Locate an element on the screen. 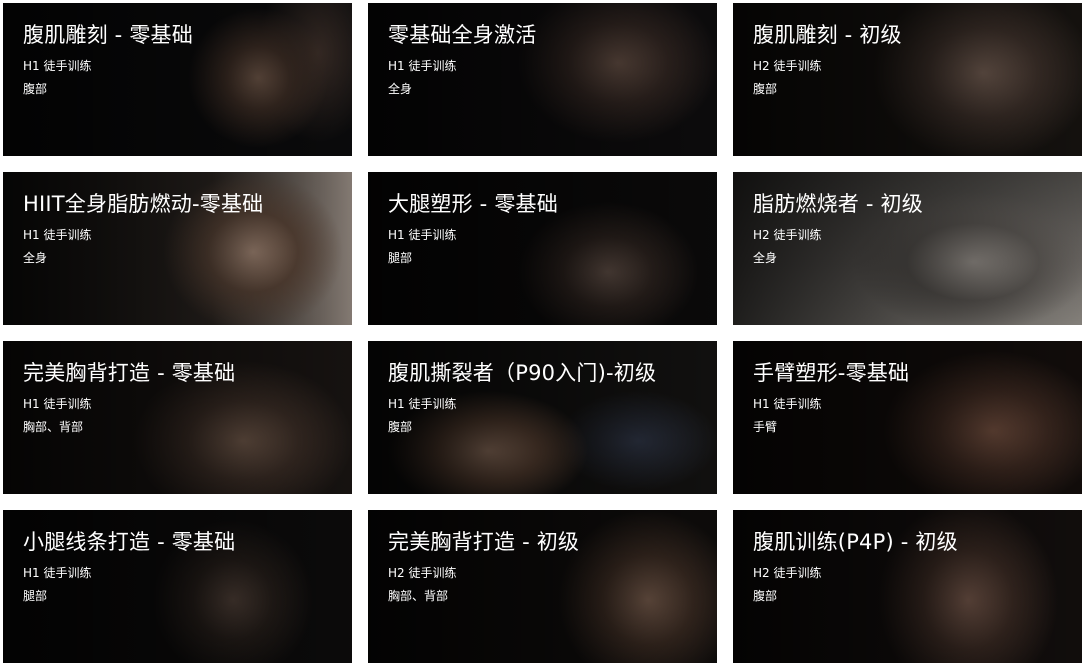 The height and width of the screenshot is (666, 1084). course-card: 腹肌撕裂者（P90入门)-初级 H1 徒手训练 腹部 is located at coordinates (542, 417).